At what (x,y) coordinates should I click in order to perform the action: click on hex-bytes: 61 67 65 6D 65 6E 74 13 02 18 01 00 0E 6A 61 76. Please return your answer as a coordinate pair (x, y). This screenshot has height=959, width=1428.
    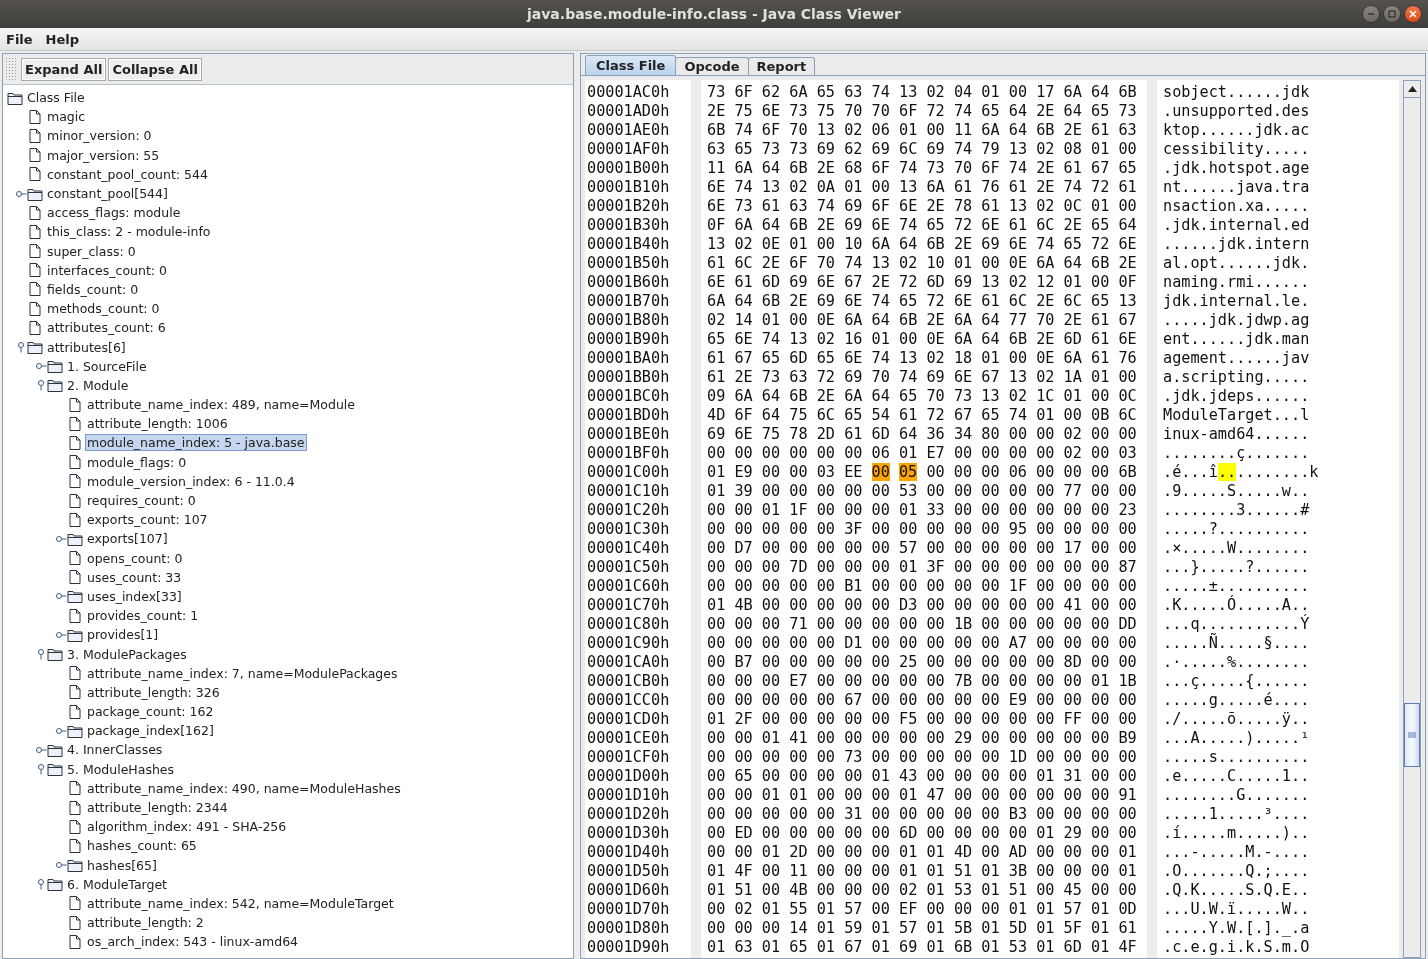
    Looking at the image, I should click on (922, 357).